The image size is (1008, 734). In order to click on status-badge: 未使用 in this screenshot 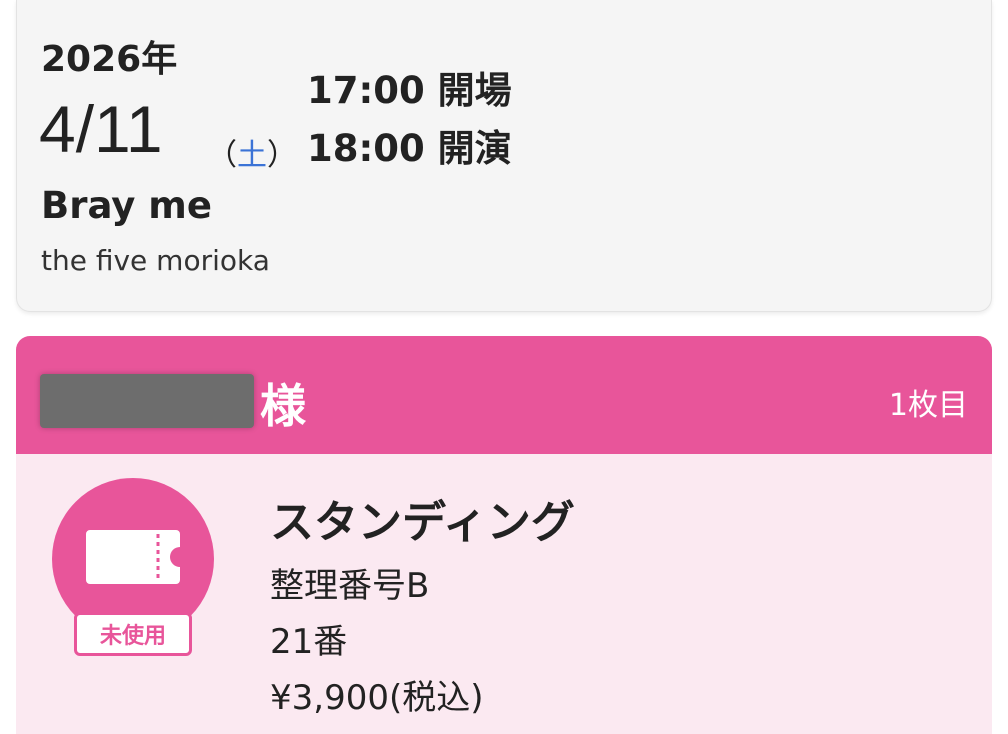, I will do `click(133, 634)`.